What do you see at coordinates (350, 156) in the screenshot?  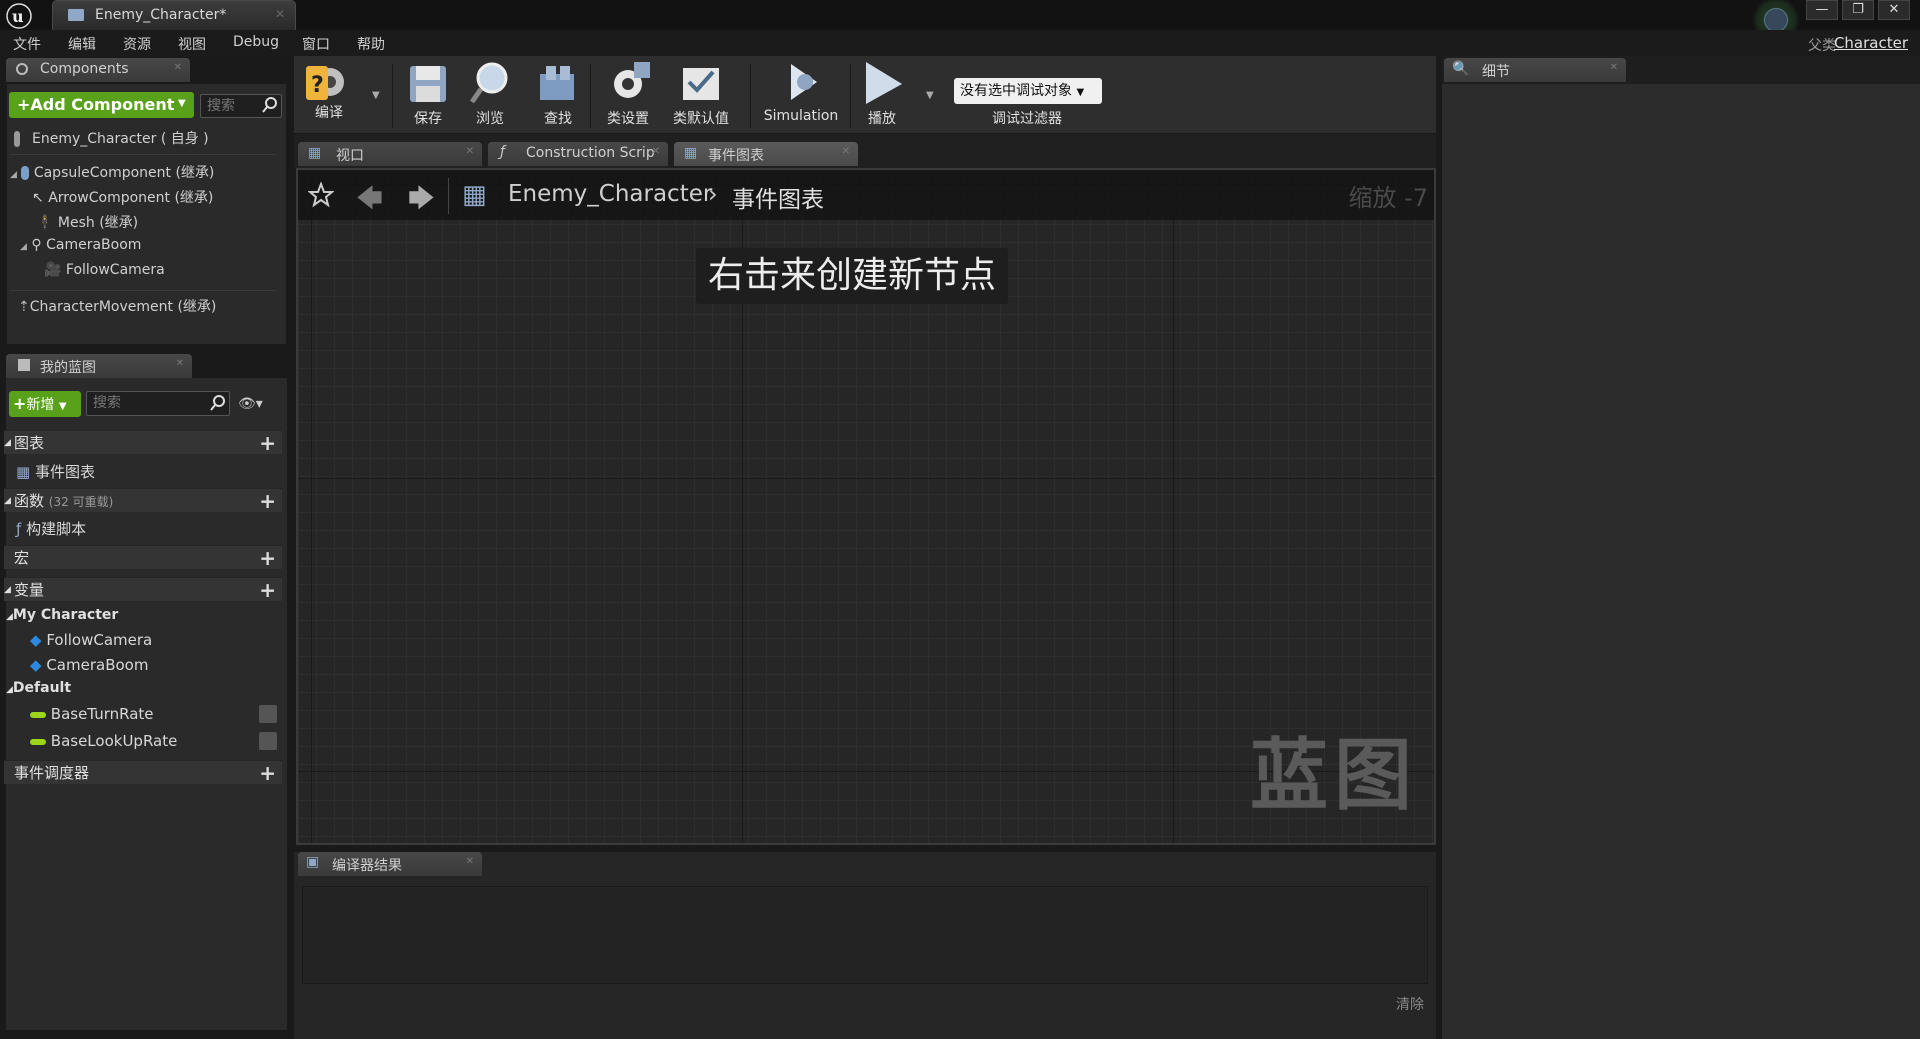 I see `tab-viewport-label: 视口` at bounding box center [350, 156].